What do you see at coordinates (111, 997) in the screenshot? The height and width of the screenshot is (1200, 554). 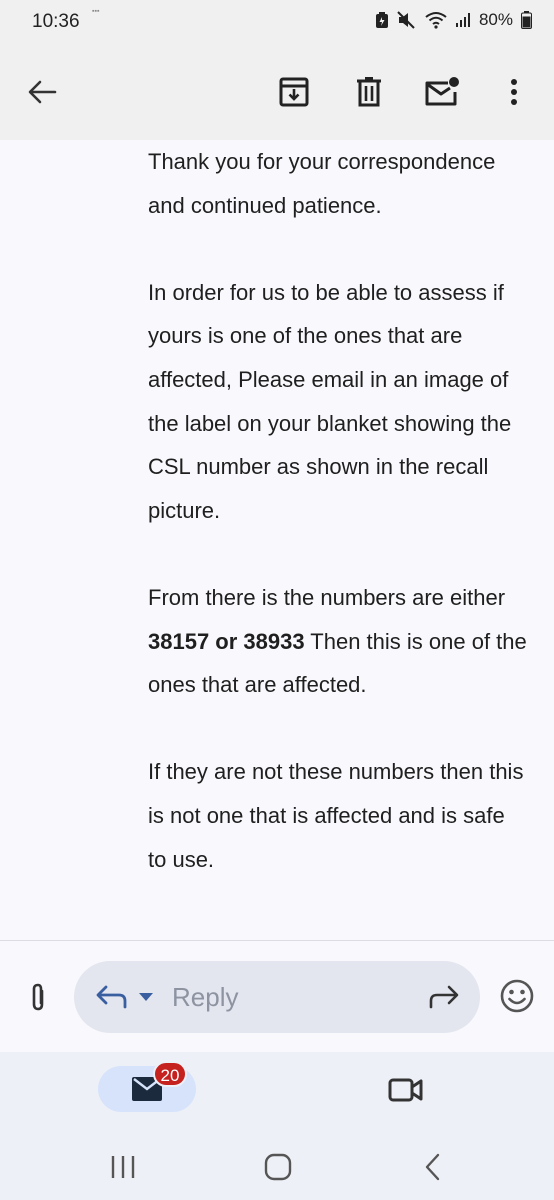 I see `reply-icon` at bounding box center [111, 997].